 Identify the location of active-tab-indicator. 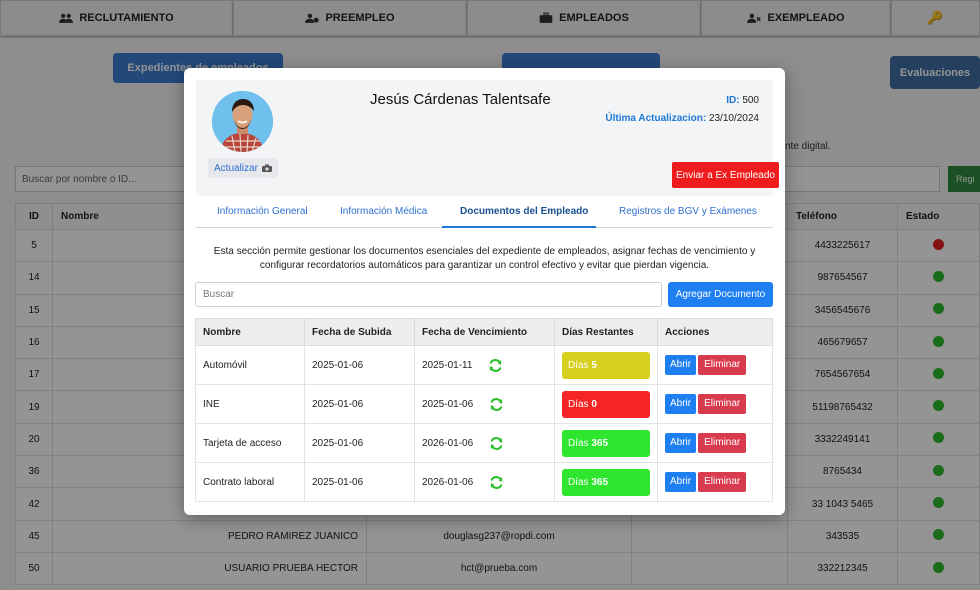
(519, 227).